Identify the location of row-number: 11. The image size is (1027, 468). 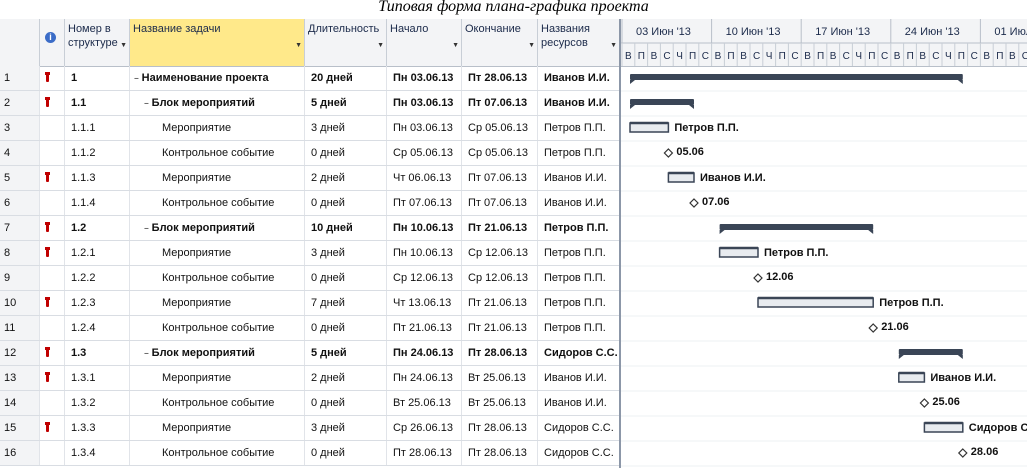
(20, 328).